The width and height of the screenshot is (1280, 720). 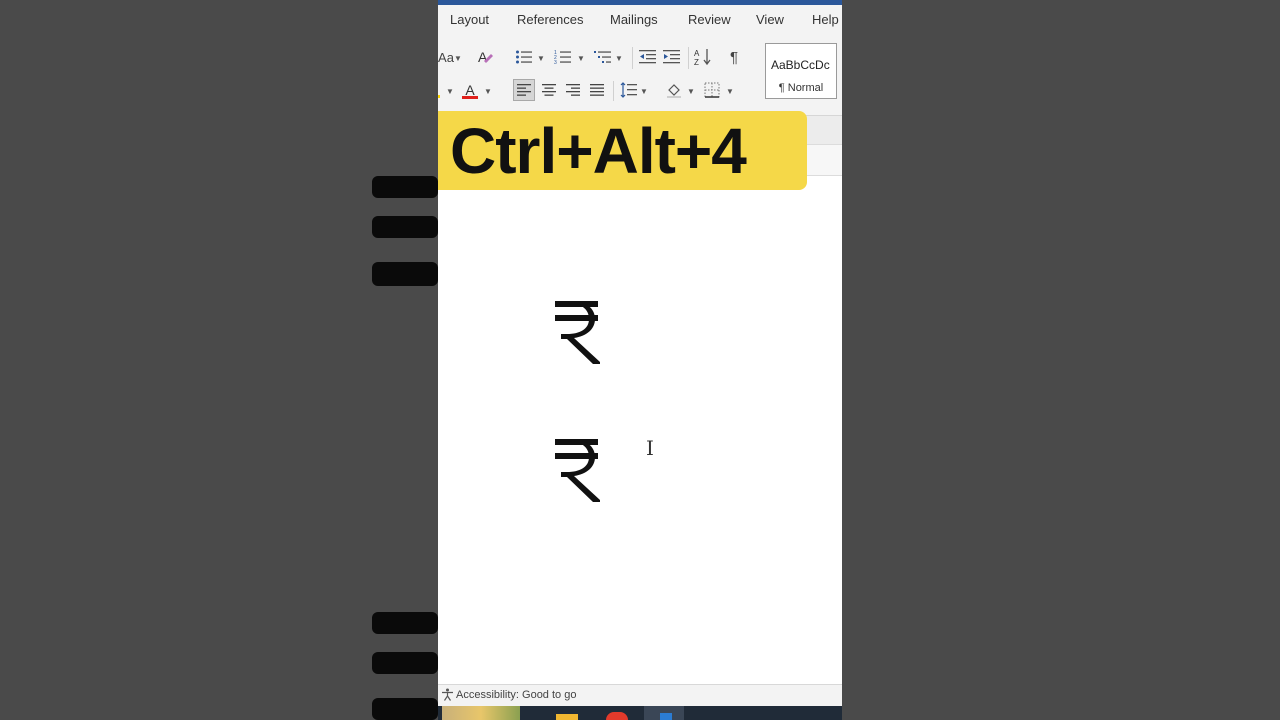 I want to click on accessibility-icon, so click(x=447, y=696).